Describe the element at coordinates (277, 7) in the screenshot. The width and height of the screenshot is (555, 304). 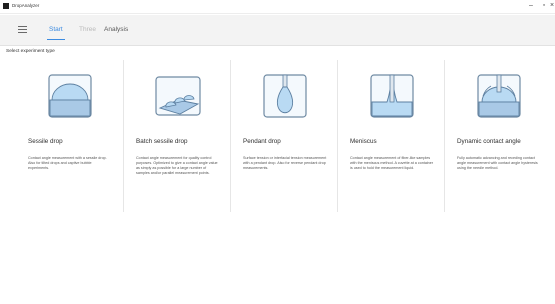
I see `title-bar: DropAnalyzer – ▫ ×` at that location.